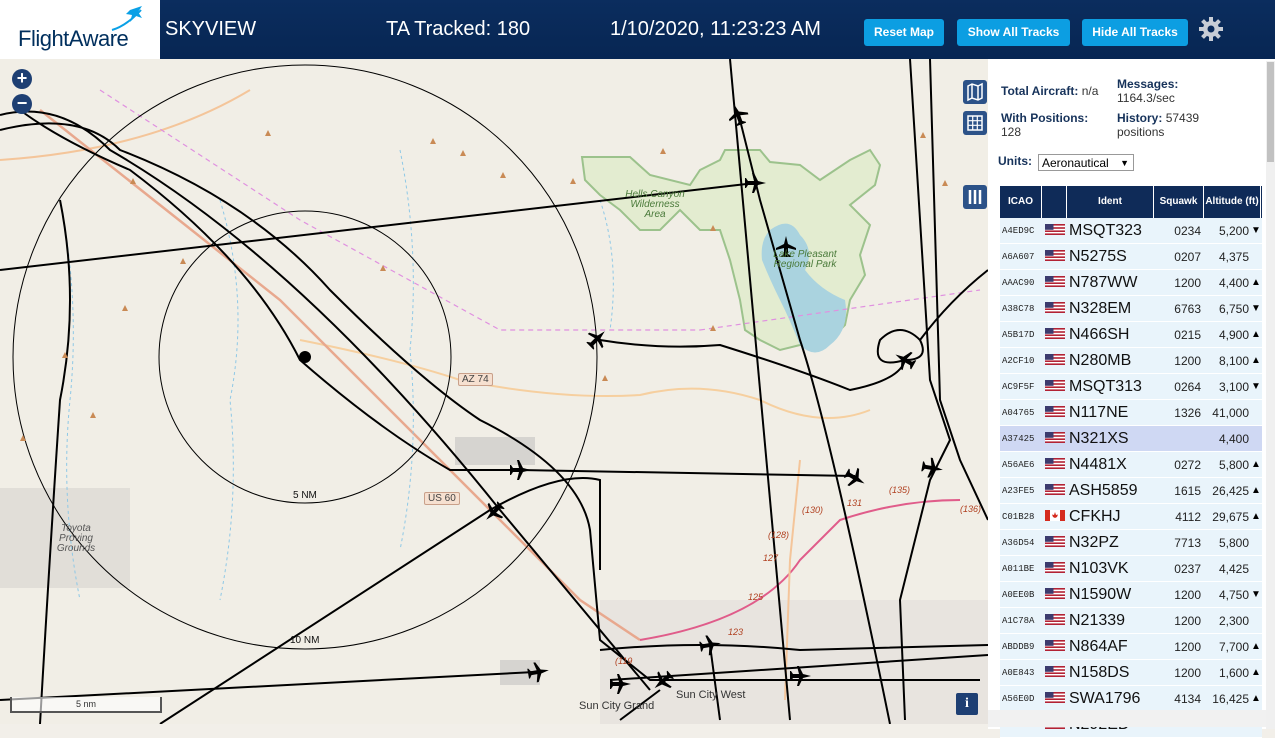  What do you see at coordinates (1172, 125) in the screenshot?
I see `history-stat: History: 57439 positions` at bounding box center [1172, 125].